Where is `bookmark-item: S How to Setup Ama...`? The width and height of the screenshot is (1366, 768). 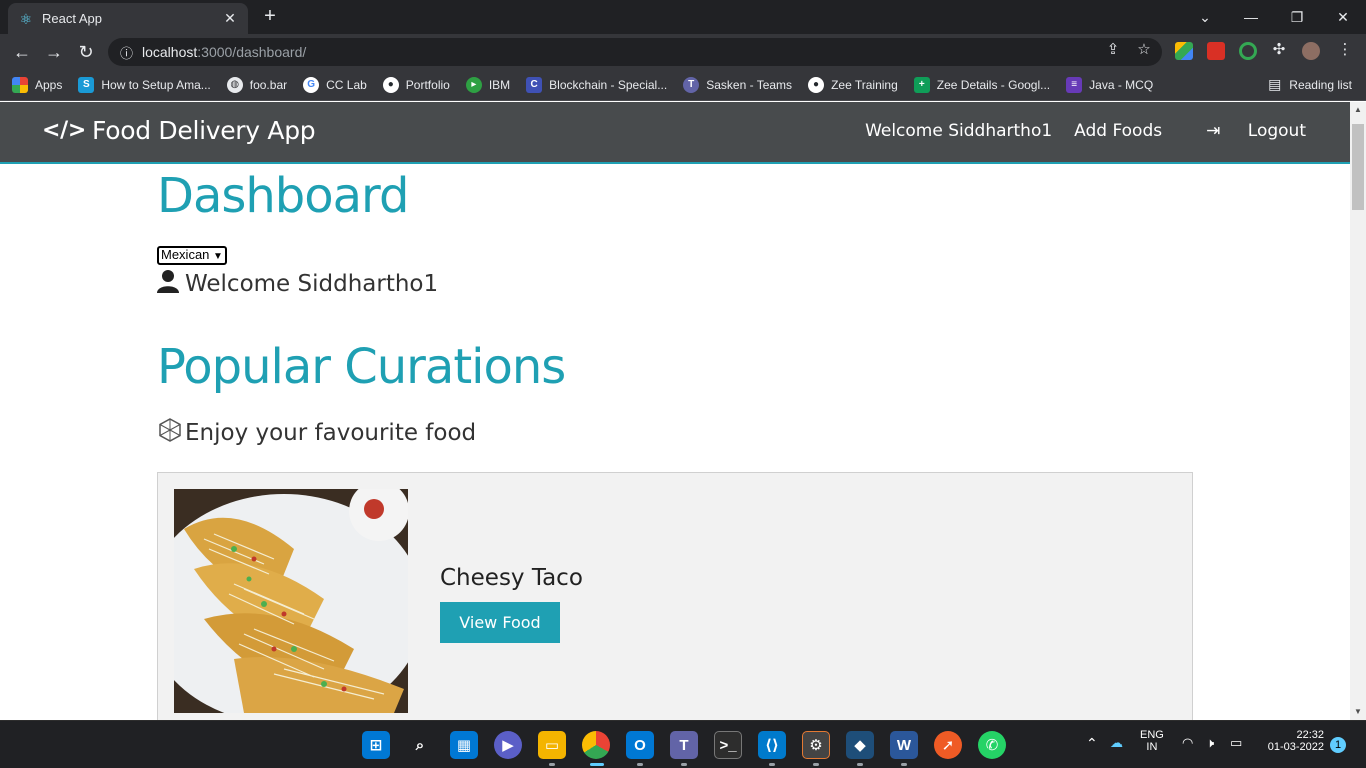 bookmark-item: S How to Setup Ama... is located at coordinates (144, 85).